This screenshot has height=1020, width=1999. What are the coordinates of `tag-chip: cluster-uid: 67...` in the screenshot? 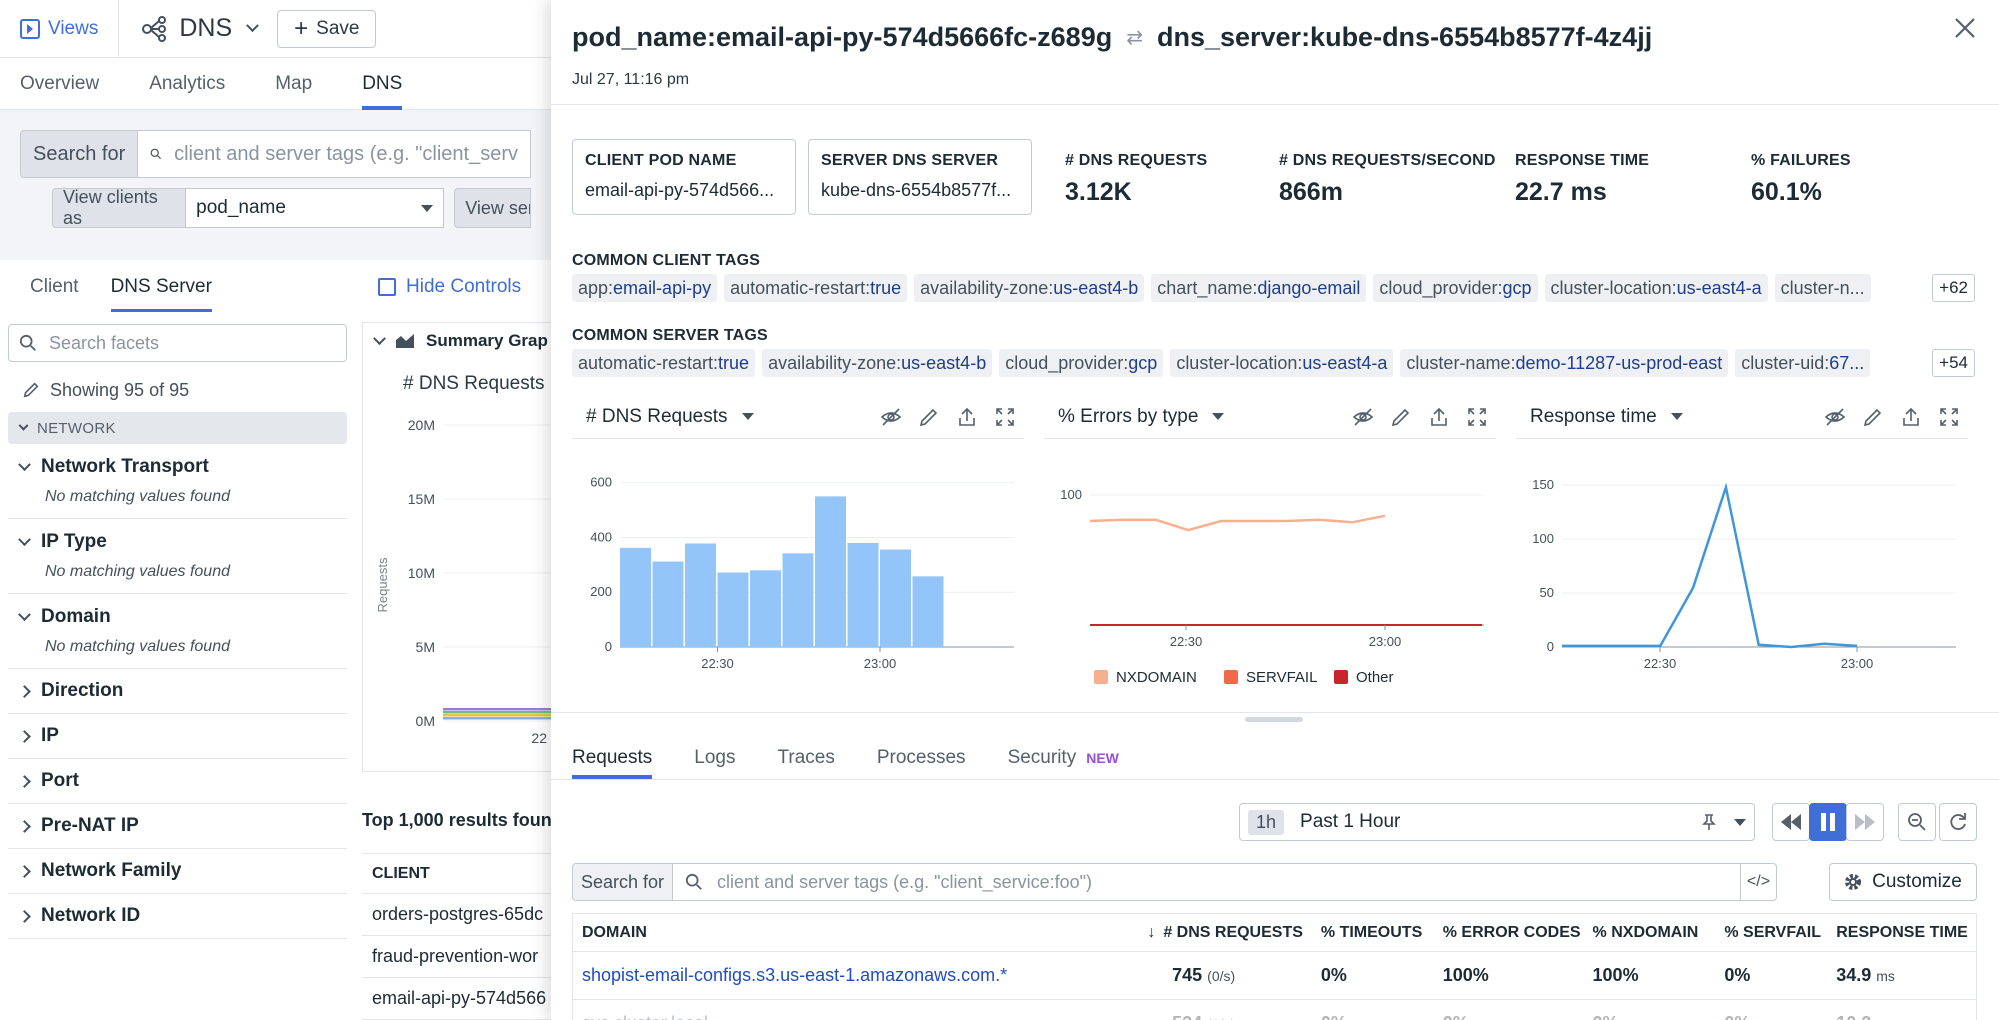 It's located at (1803, 363).